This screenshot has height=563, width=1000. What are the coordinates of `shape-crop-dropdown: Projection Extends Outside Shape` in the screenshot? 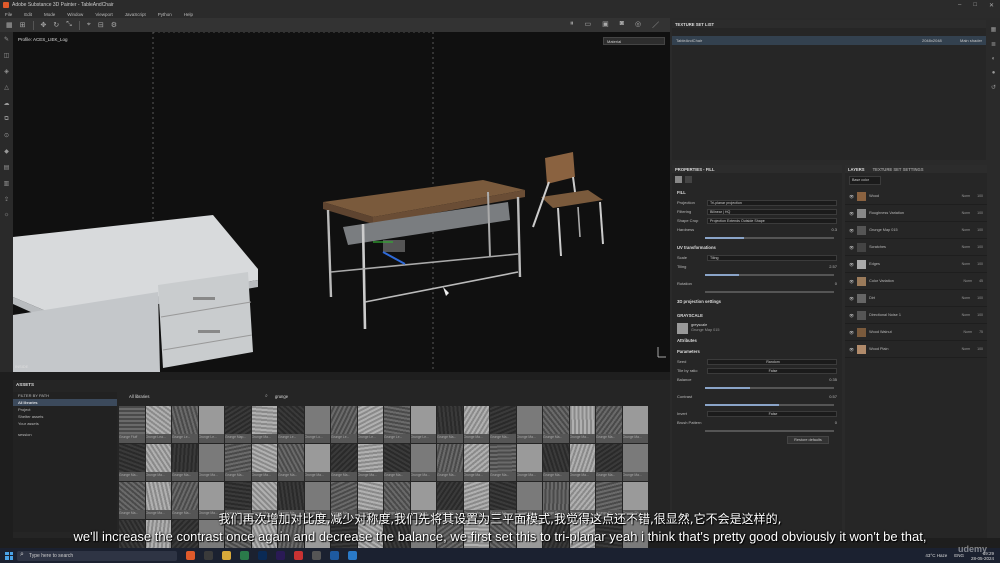 It's located at (772, 220).